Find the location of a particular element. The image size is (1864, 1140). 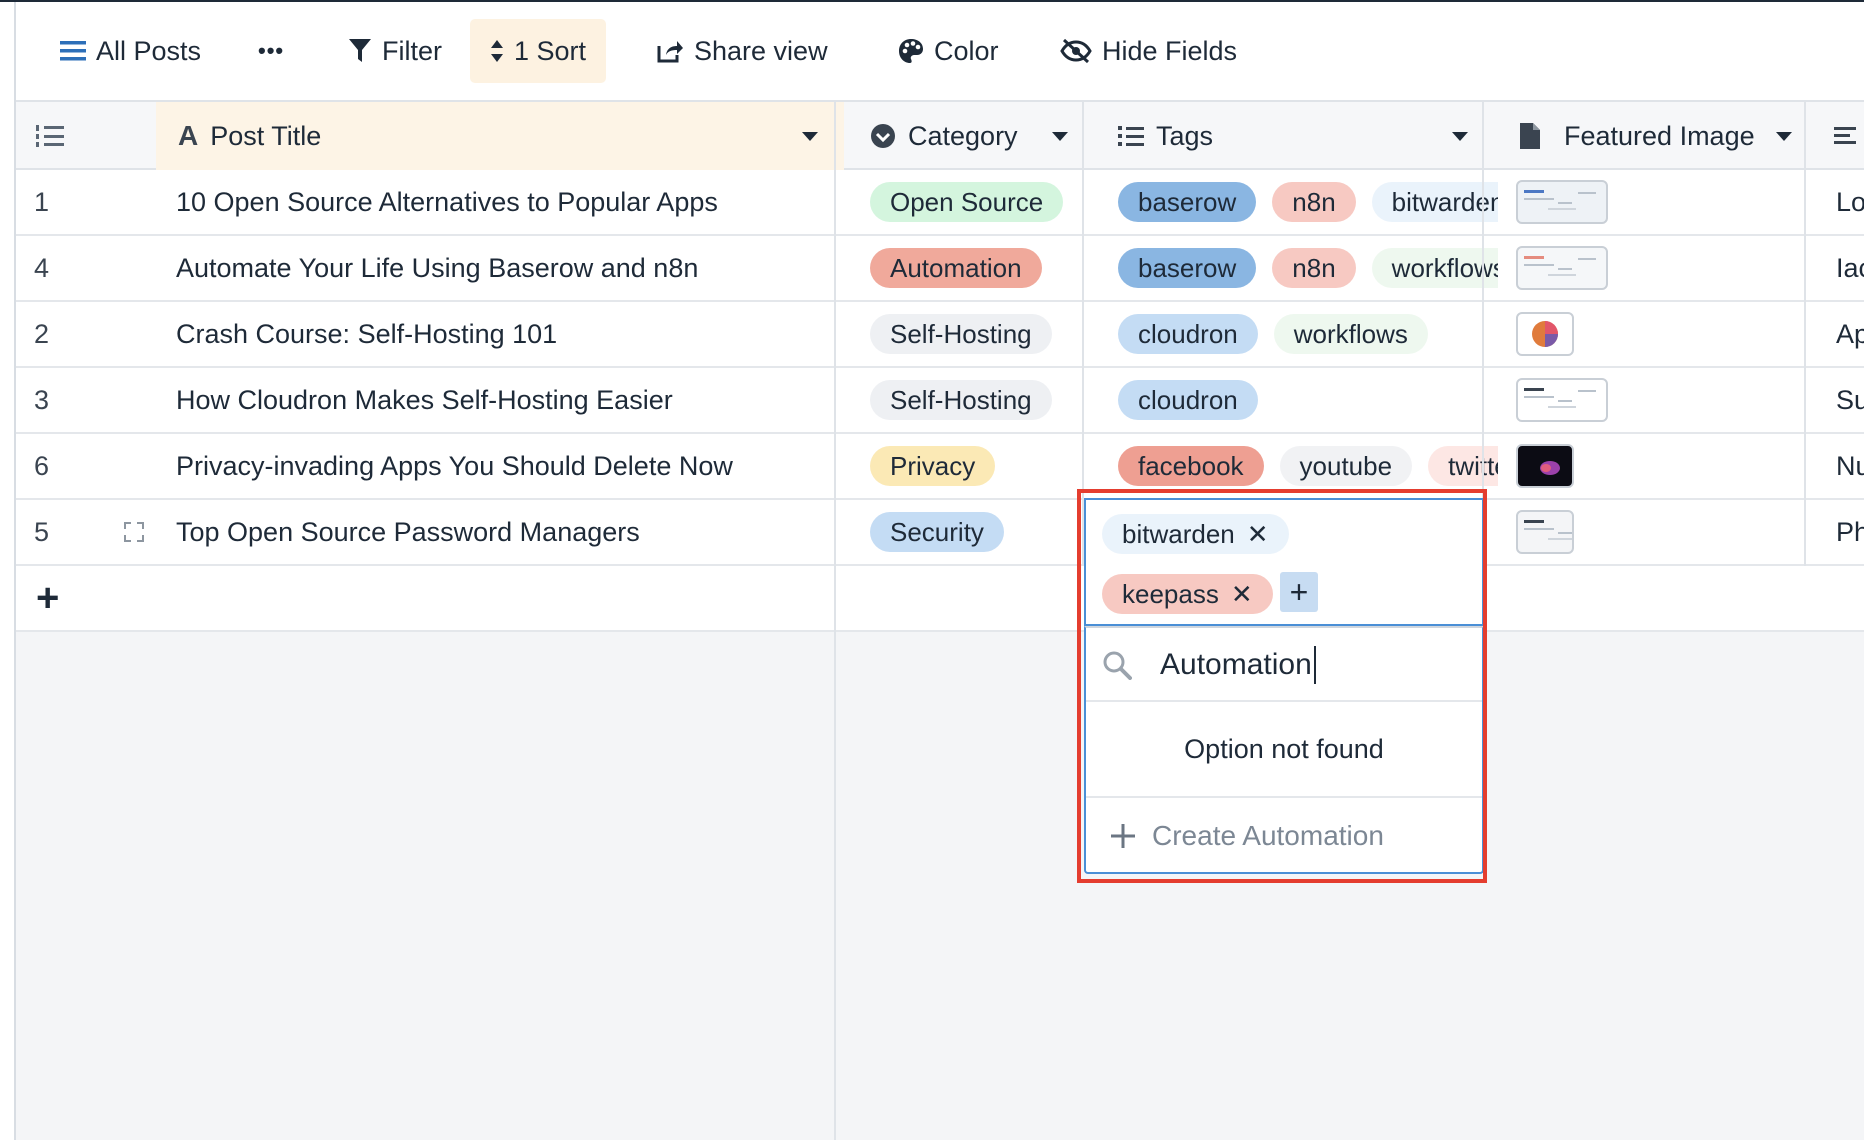

palette-icon is located at coordinates (911, 51).